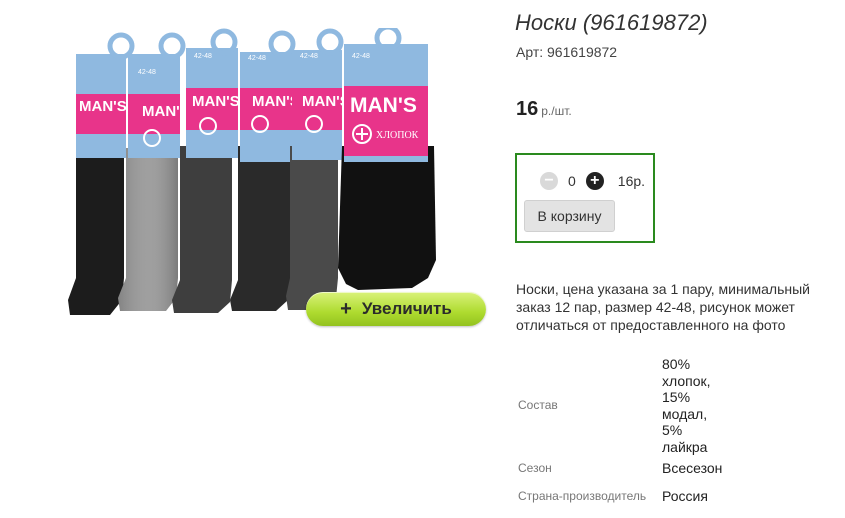 This screenshot has height=518, width=845. Describe the element at coordinates (406, 308) in the screenshot. I see `zoom-button-label: Увеличить` at that location.